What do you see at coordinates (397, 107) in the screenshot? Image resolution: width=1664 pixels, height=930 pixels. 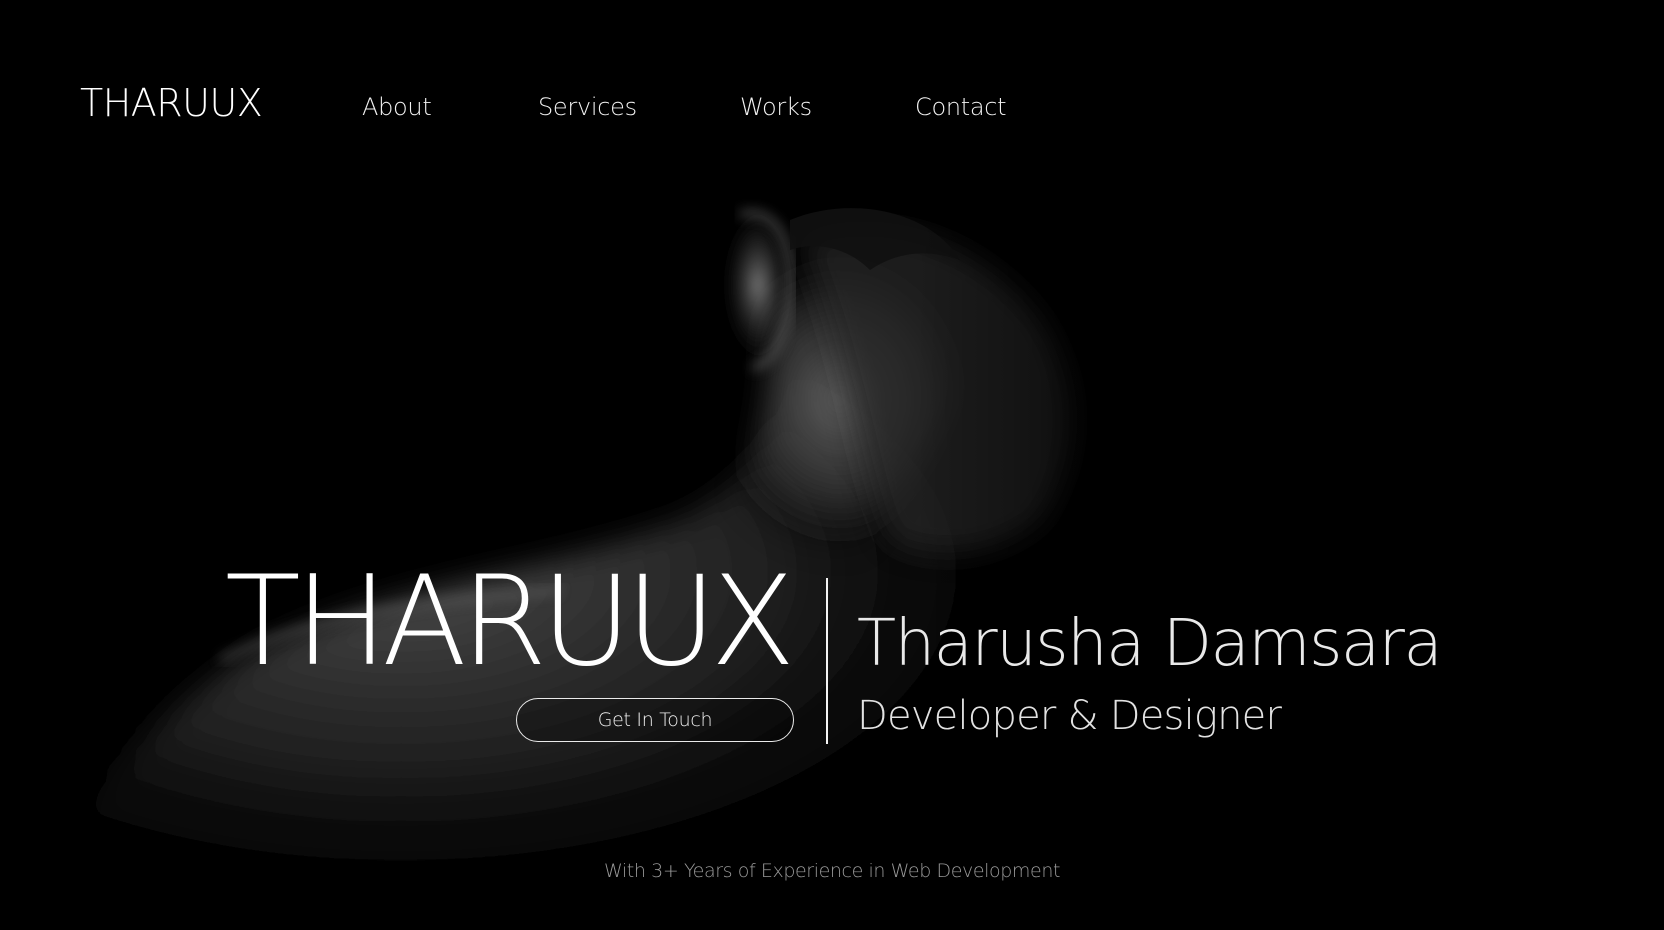 I see `nav-link-about: About` at bounding box center [397, 107].